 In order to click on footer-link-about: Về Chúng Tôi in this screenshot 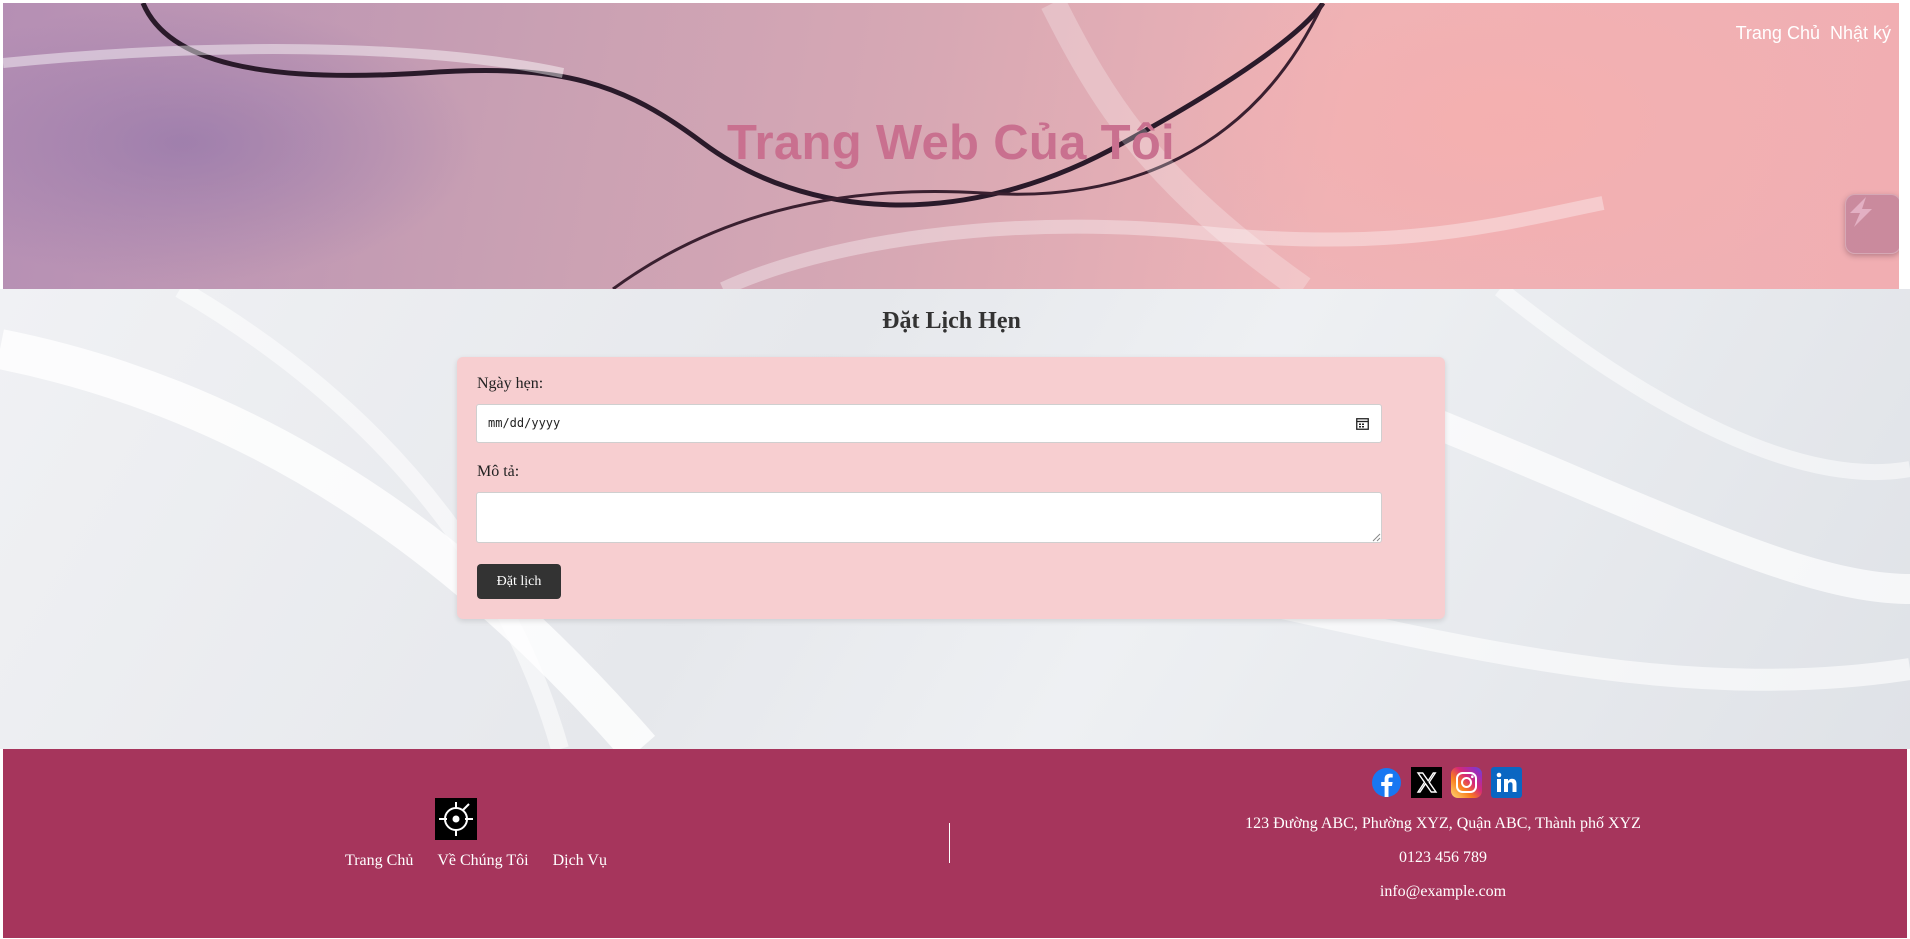, I will do `click(482, 861)`.